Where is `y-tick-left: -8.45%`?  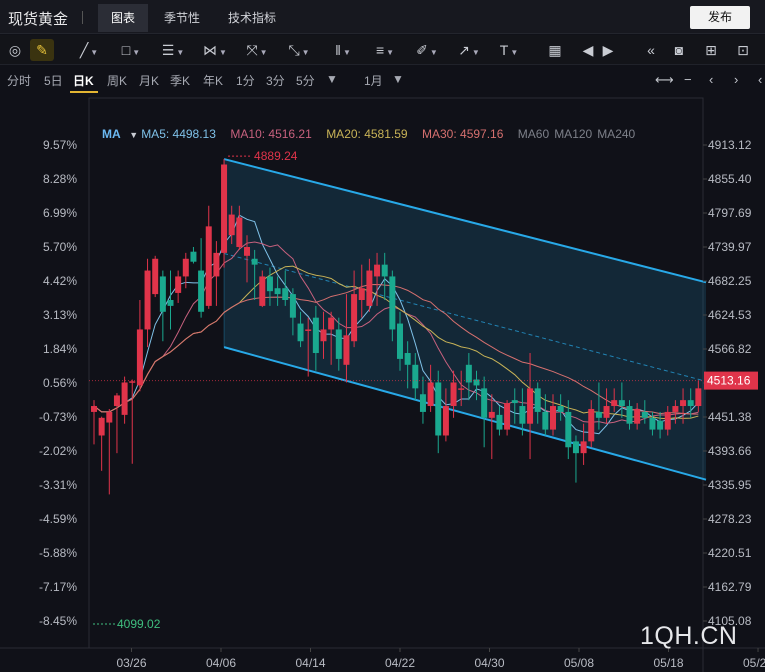 y-tick-left: -8.45% is located at coordinates (58, 621).